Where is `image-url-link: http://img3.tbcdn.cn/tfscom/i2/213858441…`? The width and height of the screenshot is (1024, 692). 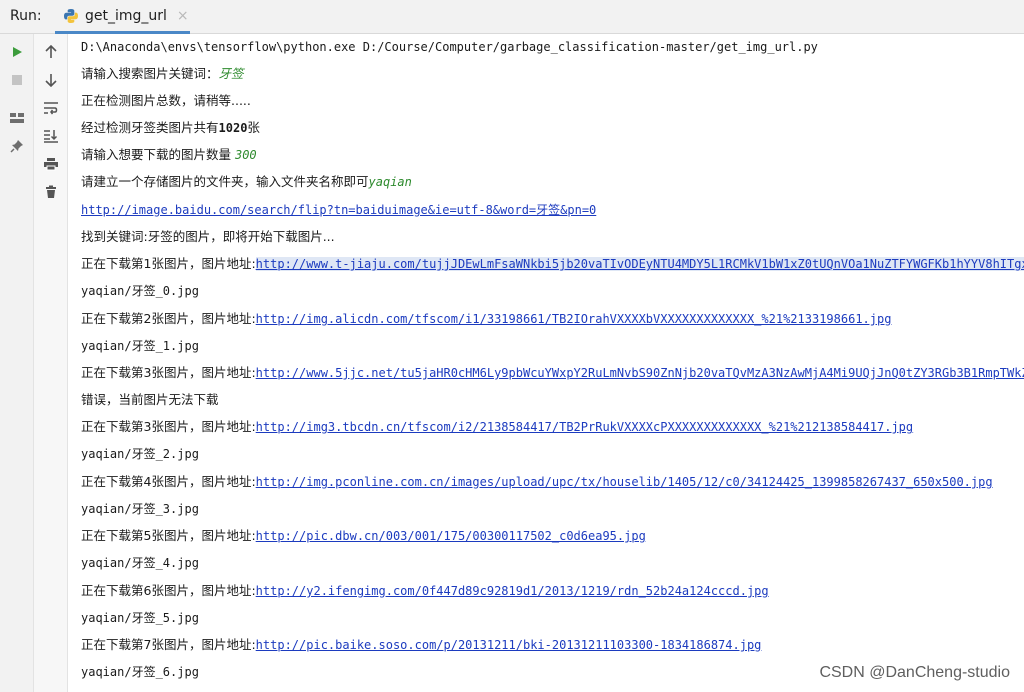 image-url-link: http://img3.tbcdn.cn/tfscom/i2/213858441… is located at coordinates (584, 427).